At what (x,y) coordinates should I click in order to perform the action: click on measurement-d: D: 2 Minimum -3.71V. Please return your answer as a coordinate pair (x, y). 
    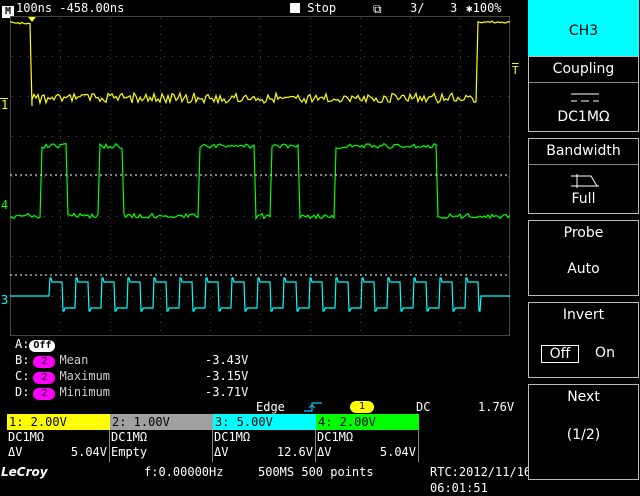
    Looking at the image, I should click on (165, 392).